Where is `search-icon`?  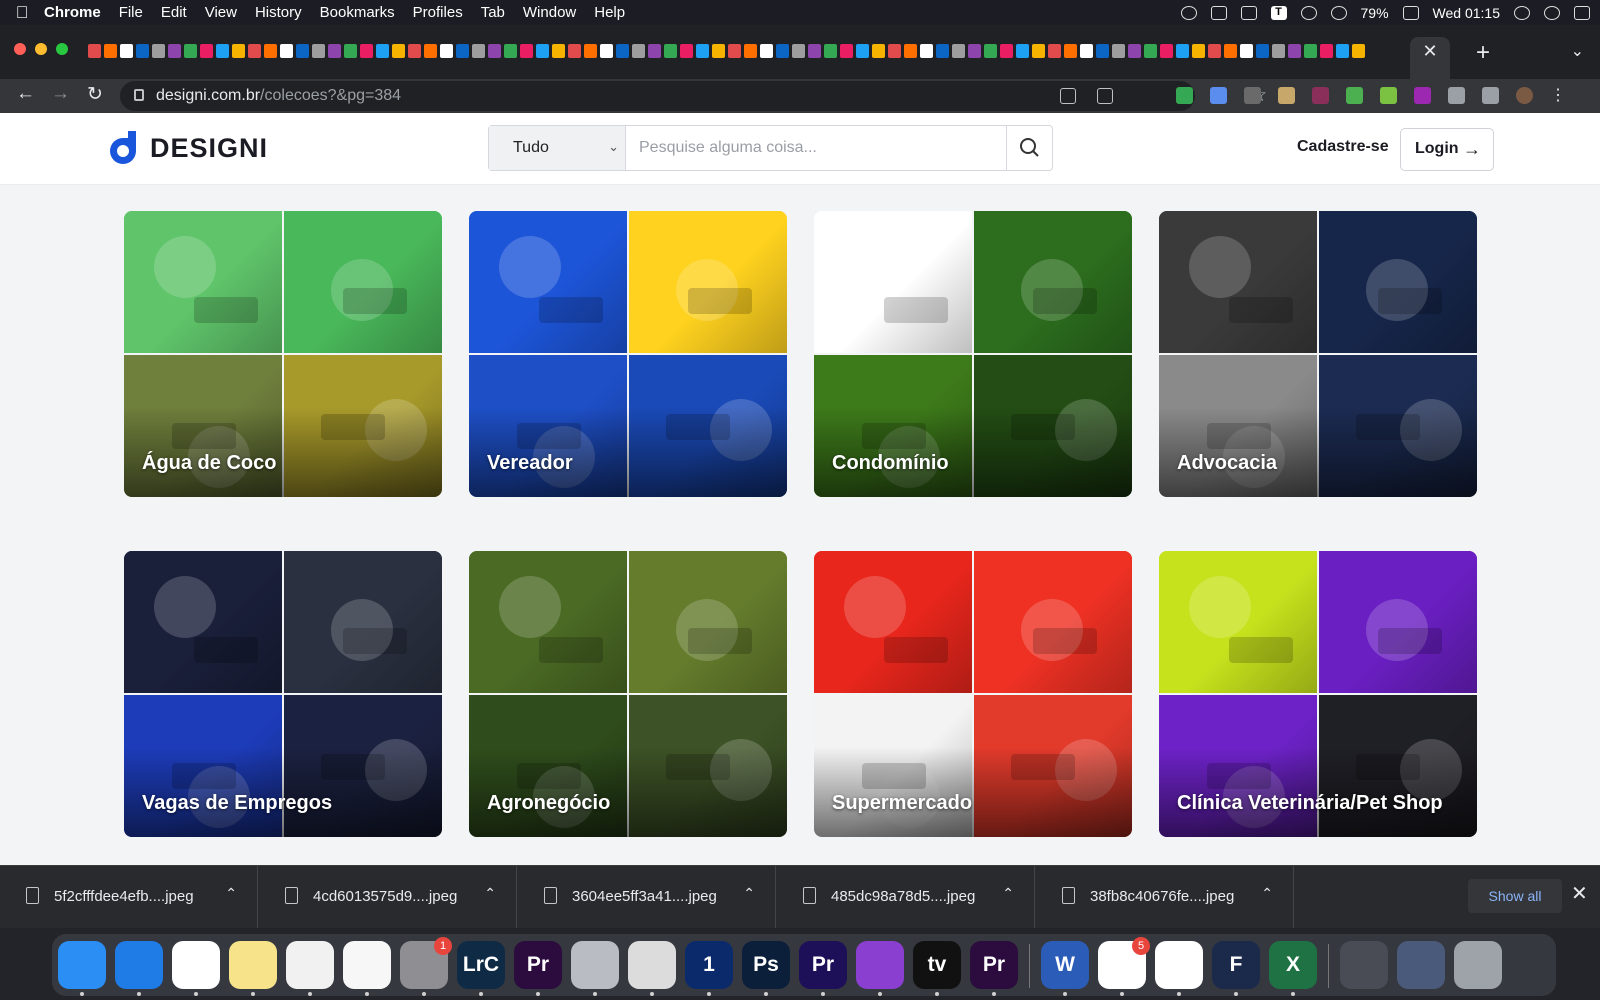
search-icon is located at coordinates (1522, 12).